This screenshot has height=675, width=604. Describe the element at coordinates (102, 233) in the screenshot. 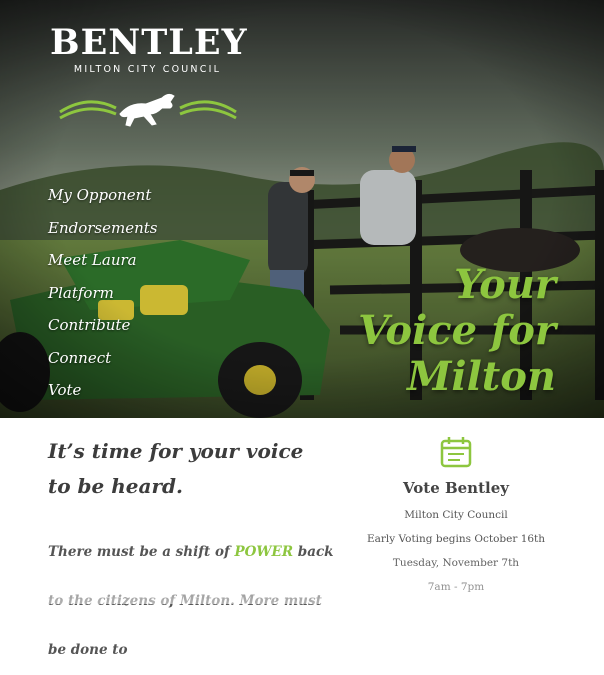

I see `nav-item-endorsements: Endorsements` at that location.